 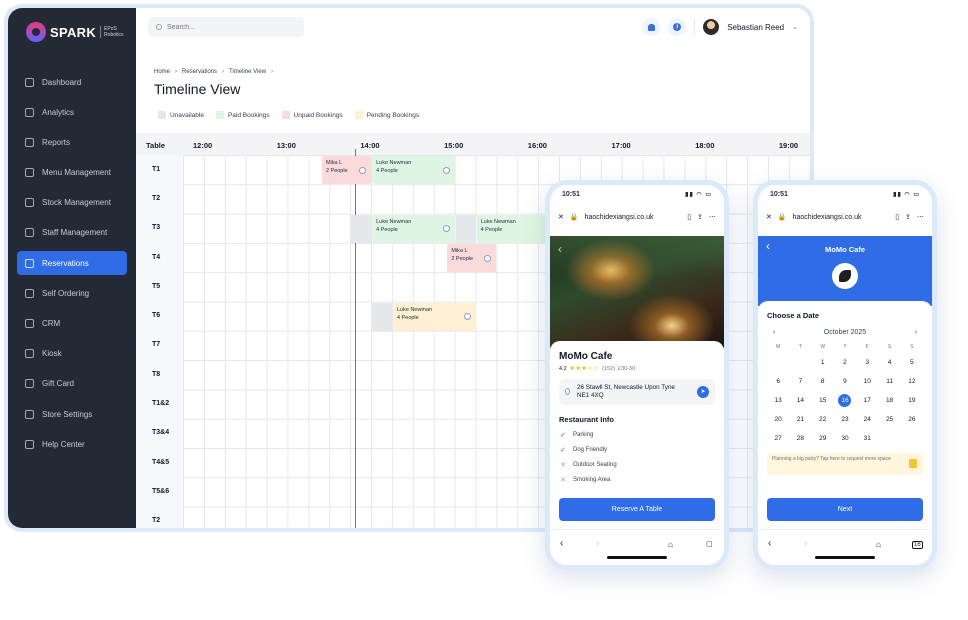 What do you see at coordinates (889, 419) in the screenshot?
I see `calendar-day: 25` at bounding box center [889, 419].